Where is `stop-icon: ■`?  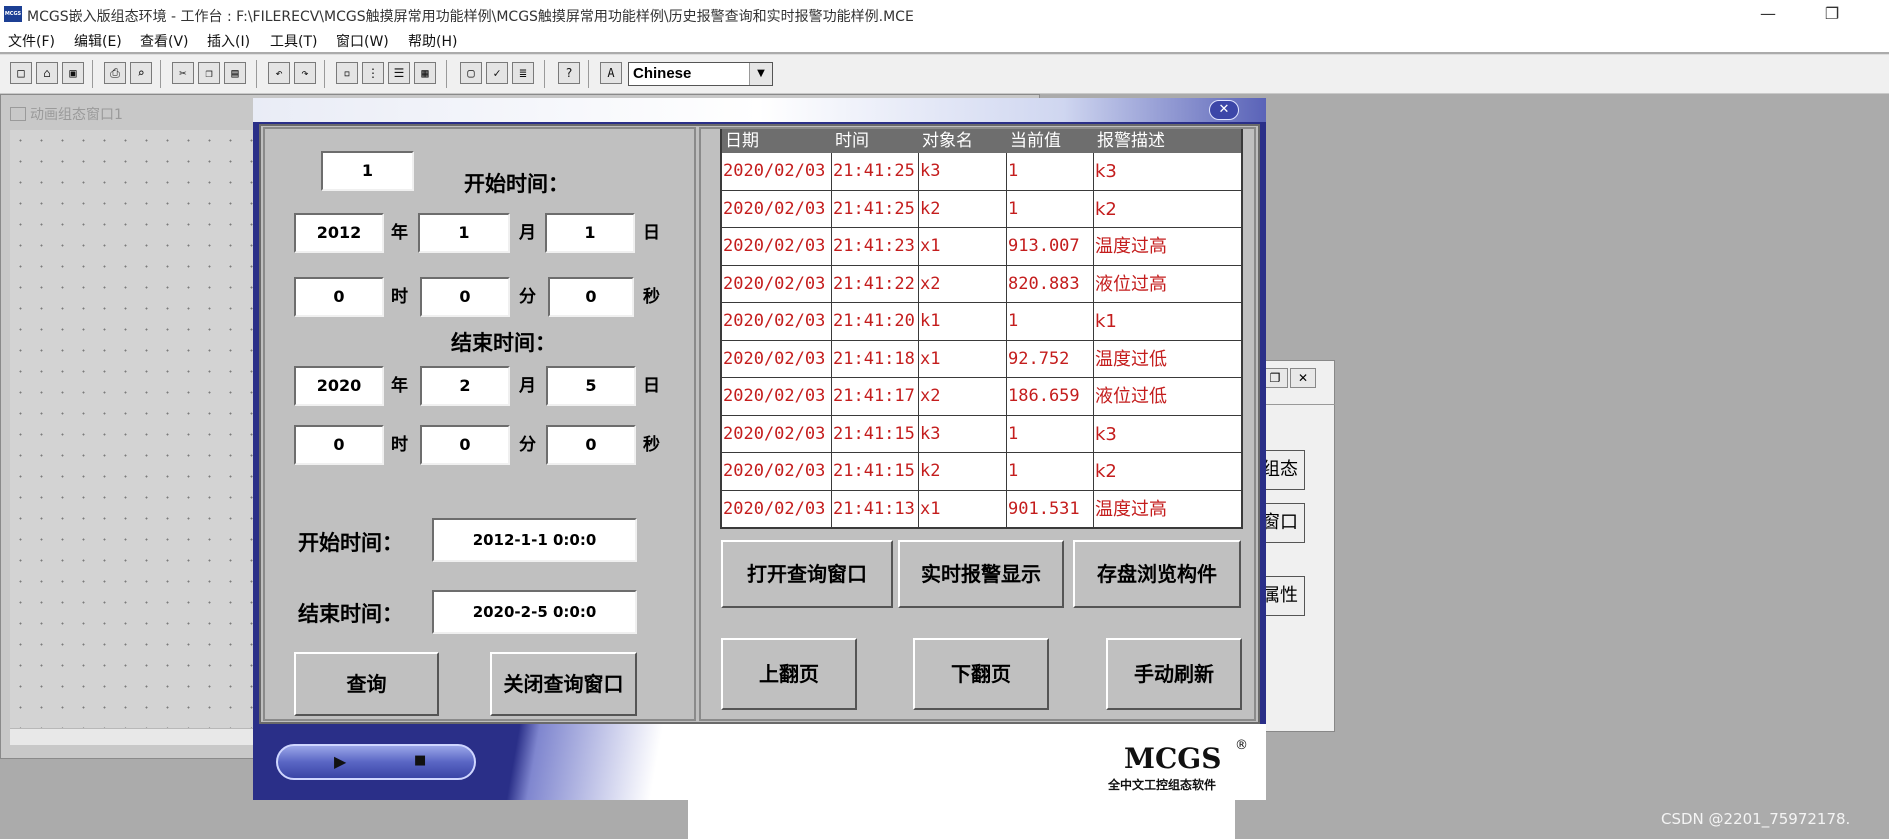
stop-icon: ■ is located at coordinates (420, 760).